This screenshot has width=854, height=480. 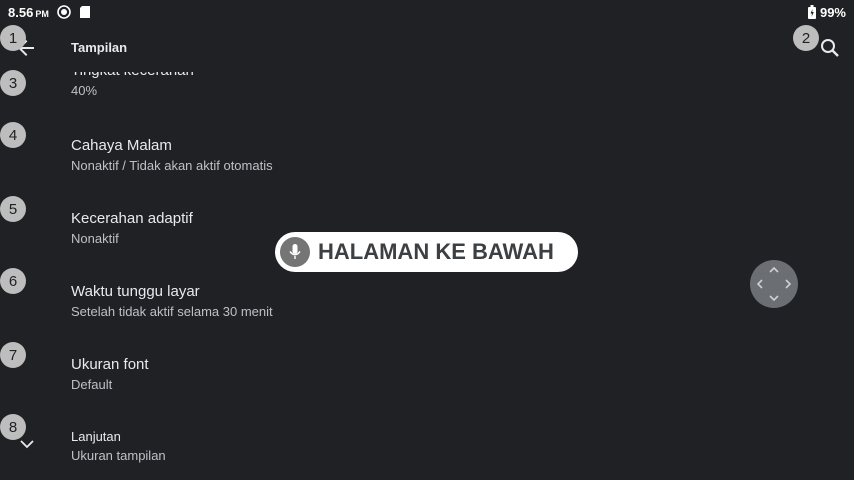 What do you see at coordinates (99, 47) in the screenshot?
I see `page-title: Tampilan` at bounding box center [99, 47].